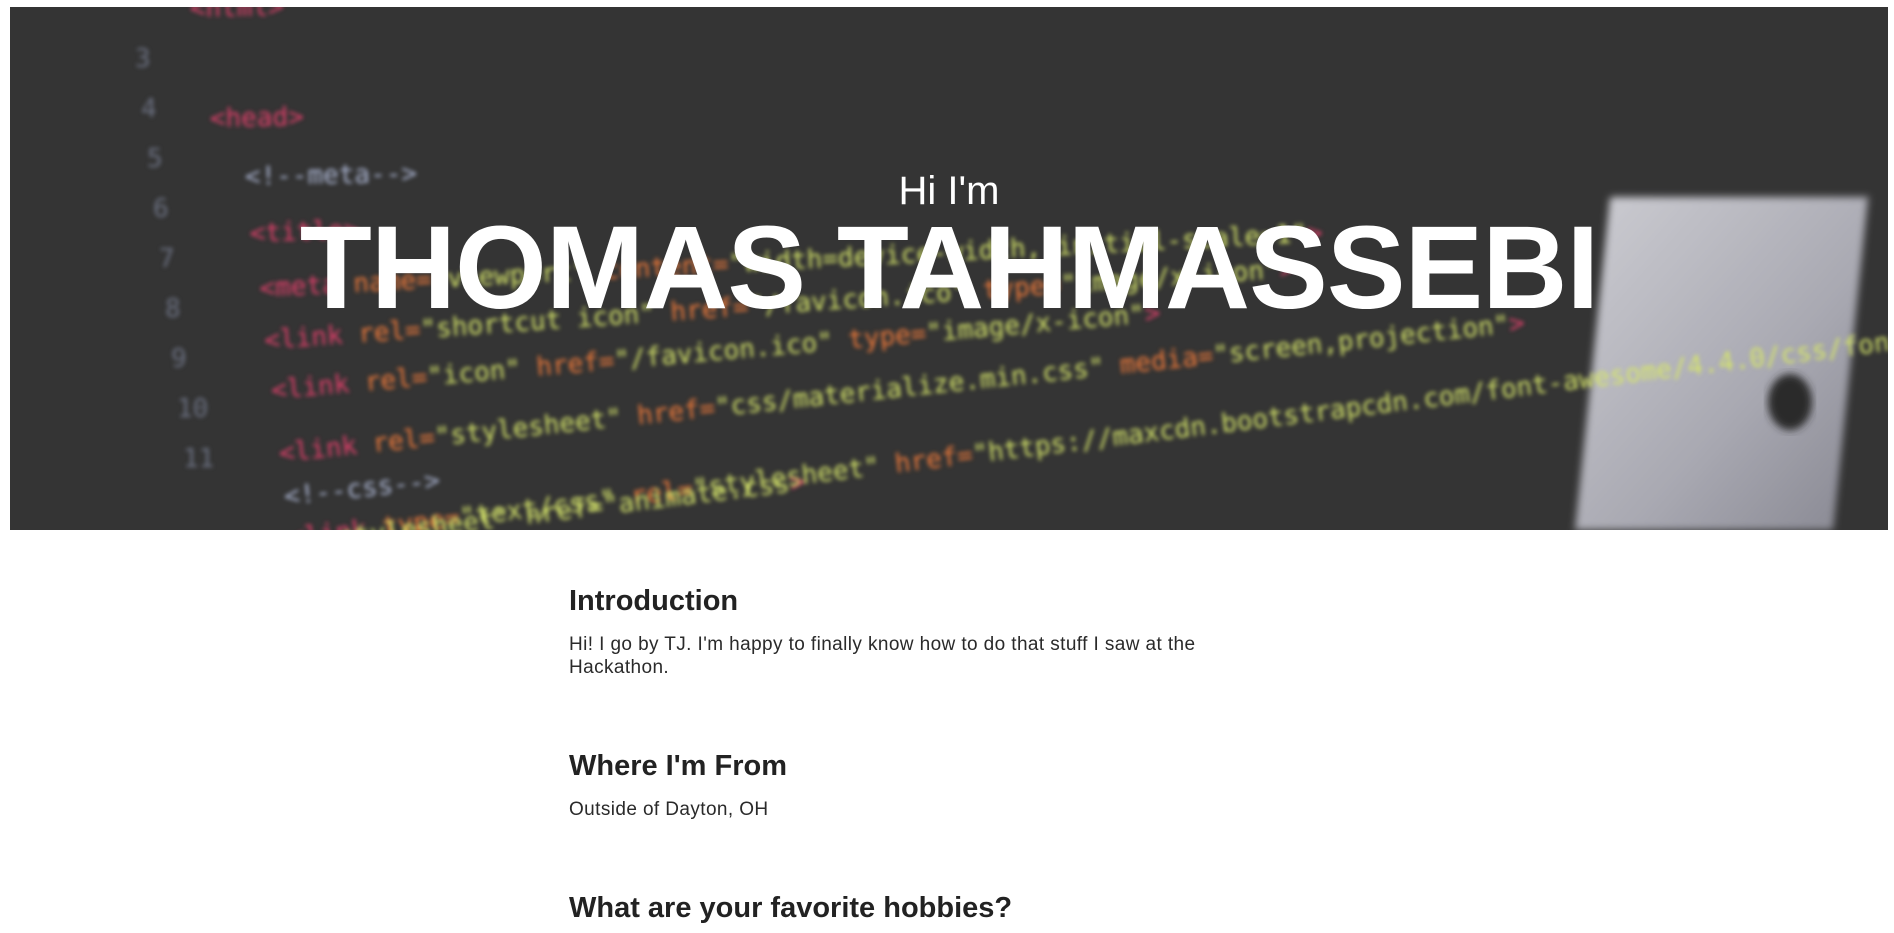  Describe the element at coordinates (678, 766) in the screenshot. I see `section-heading: Where I'm From` at that location.